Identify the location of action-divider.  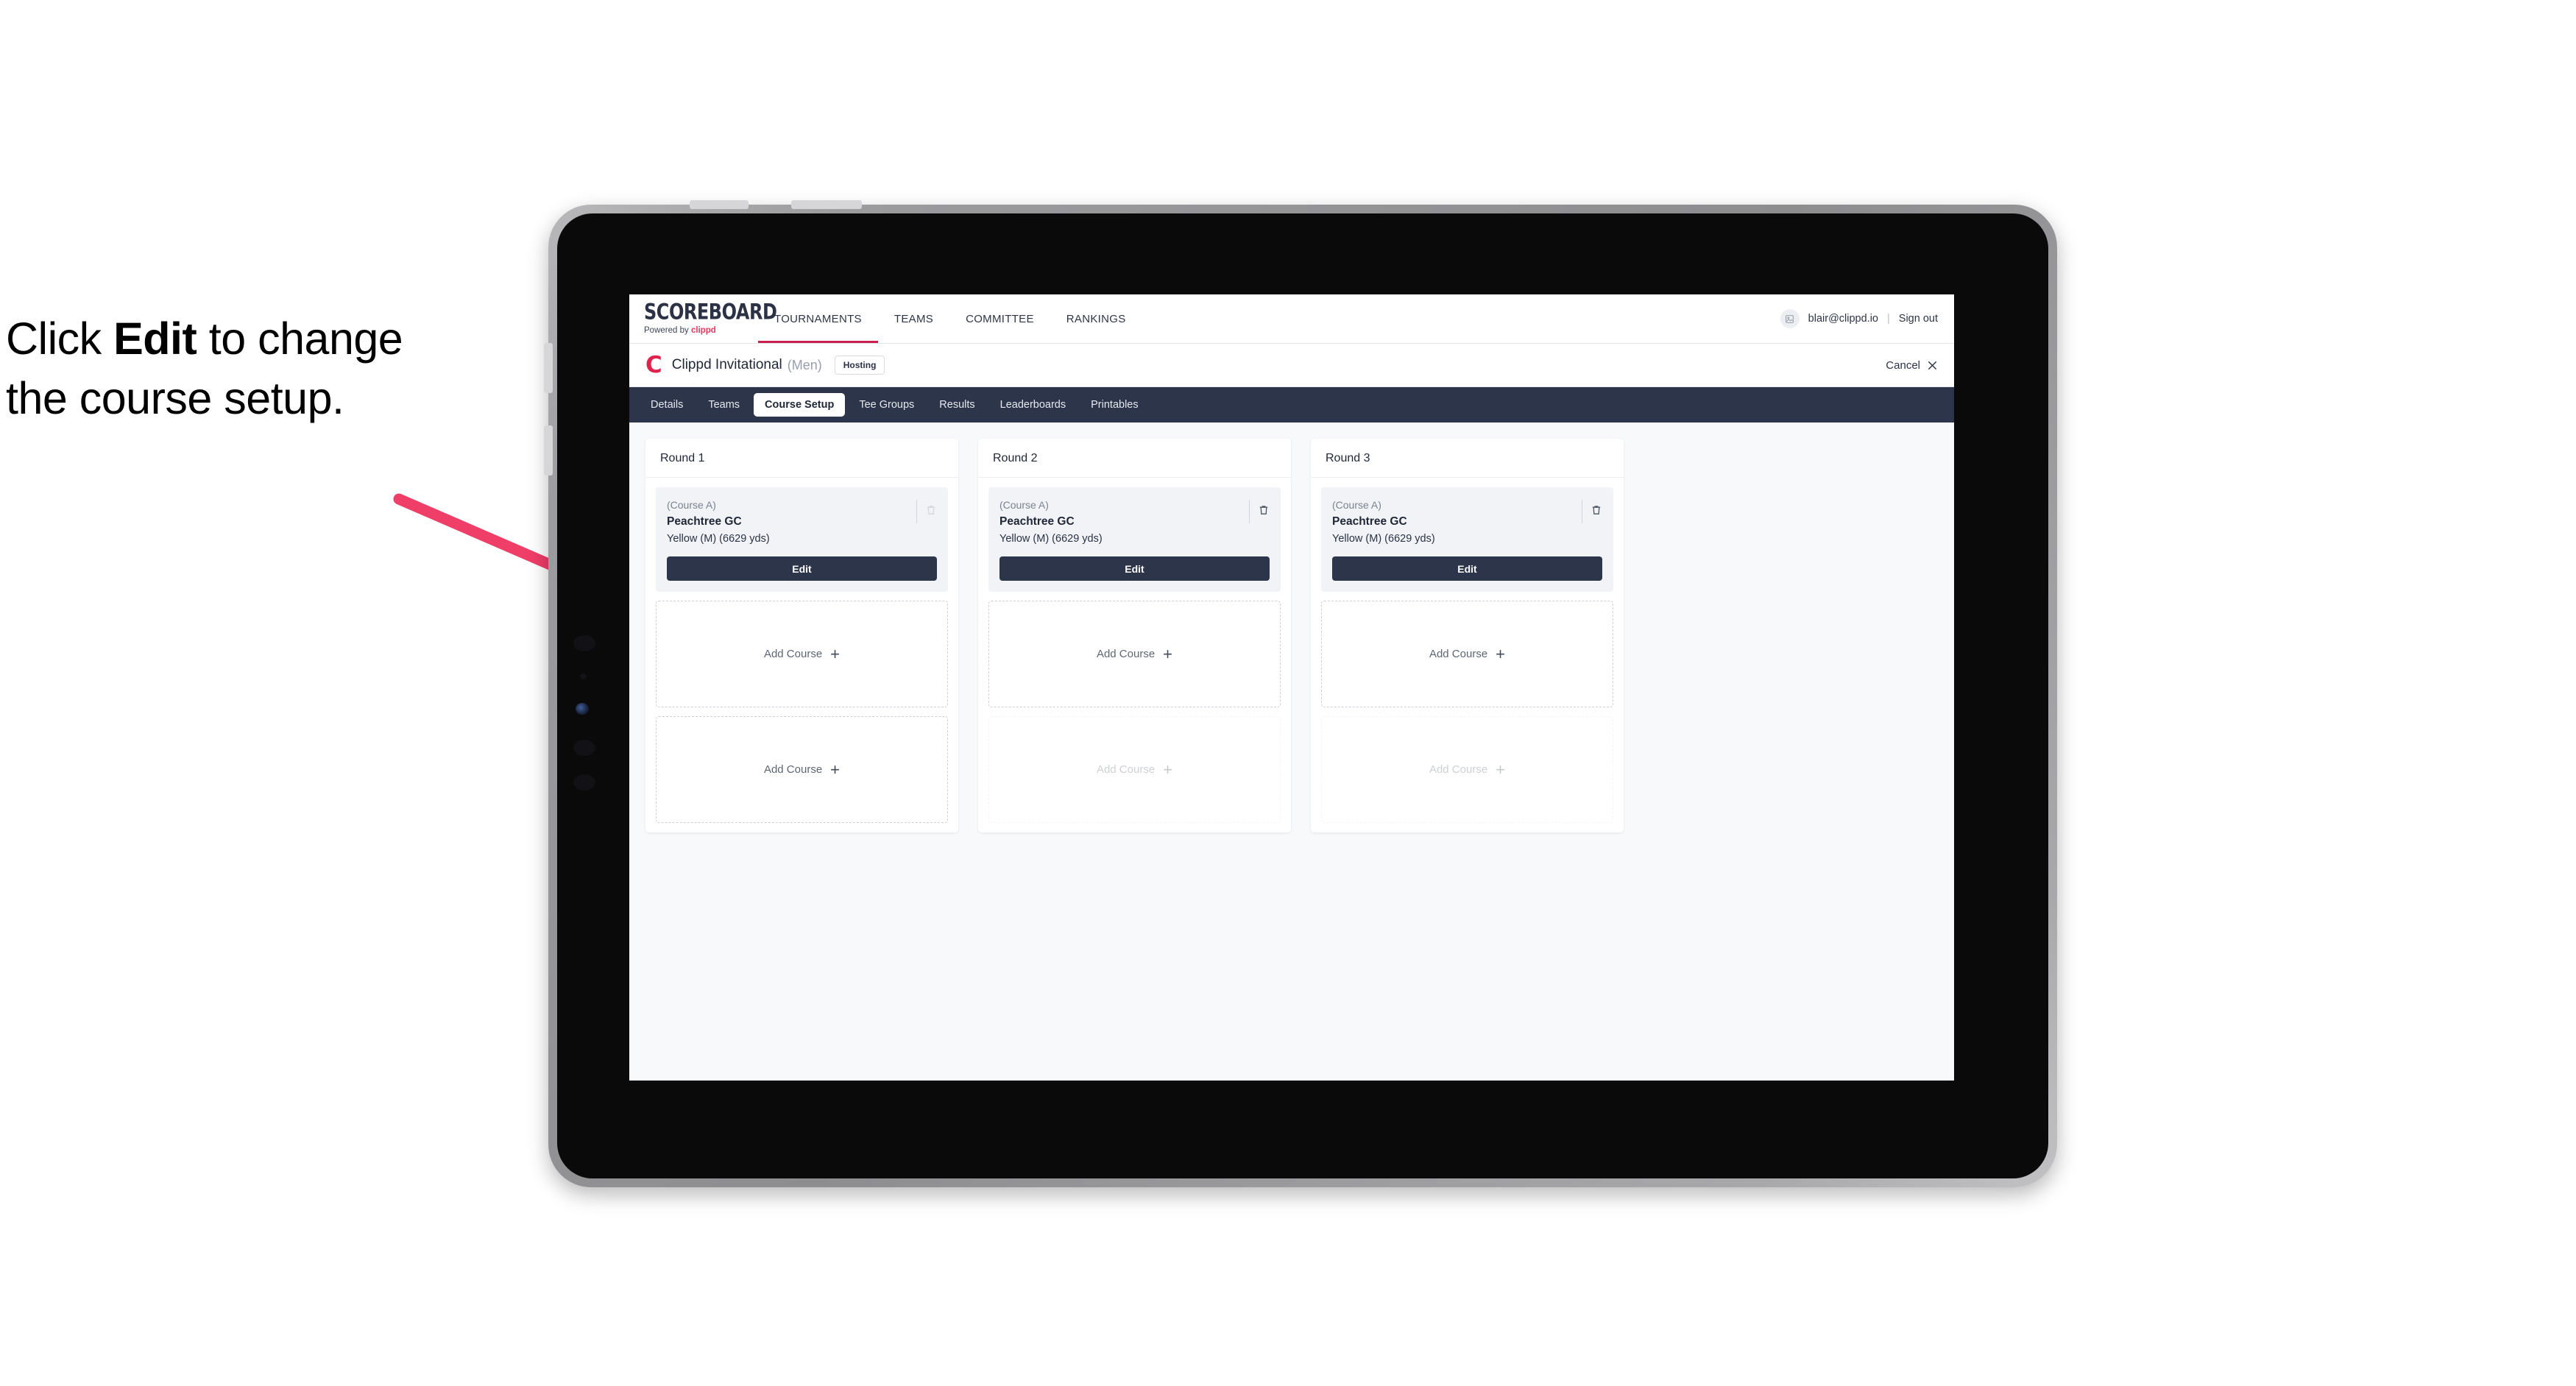
(916, 511).